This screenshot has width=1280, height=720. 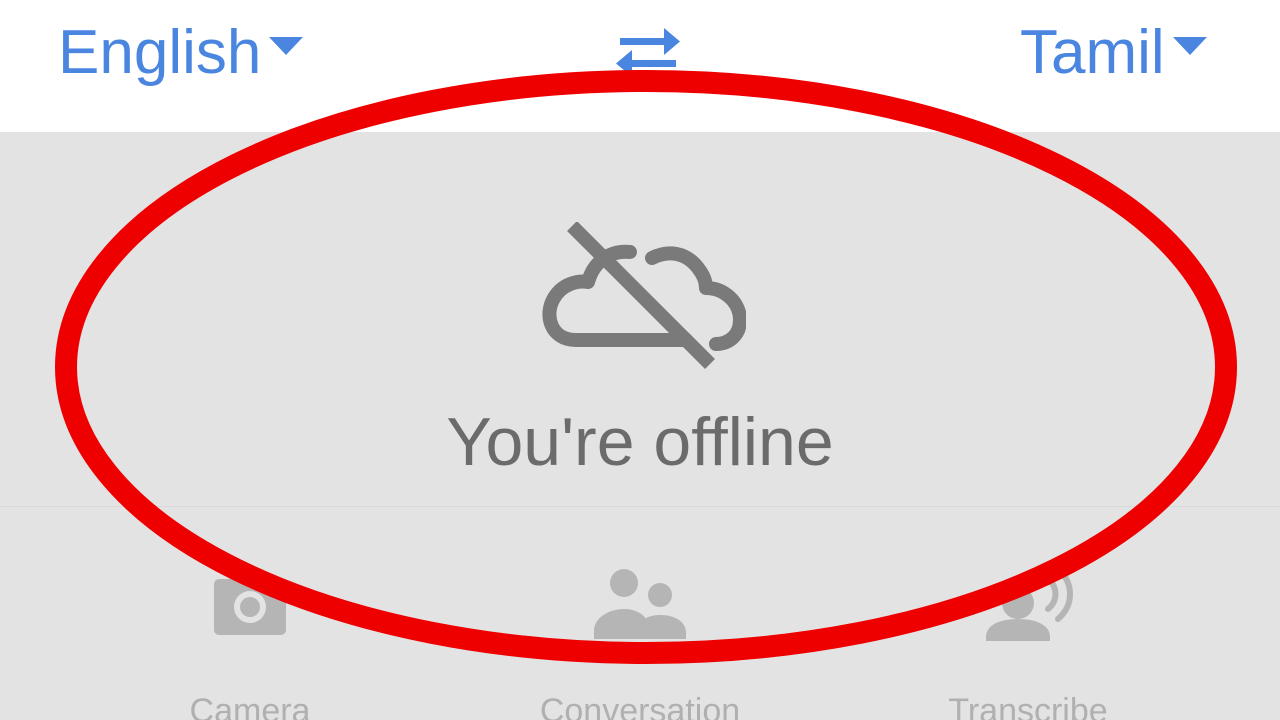 What do you see at coordinates (1029, 603) in the screenshot?
I see `transcribe-icon` at bounding box center [1029, 603].